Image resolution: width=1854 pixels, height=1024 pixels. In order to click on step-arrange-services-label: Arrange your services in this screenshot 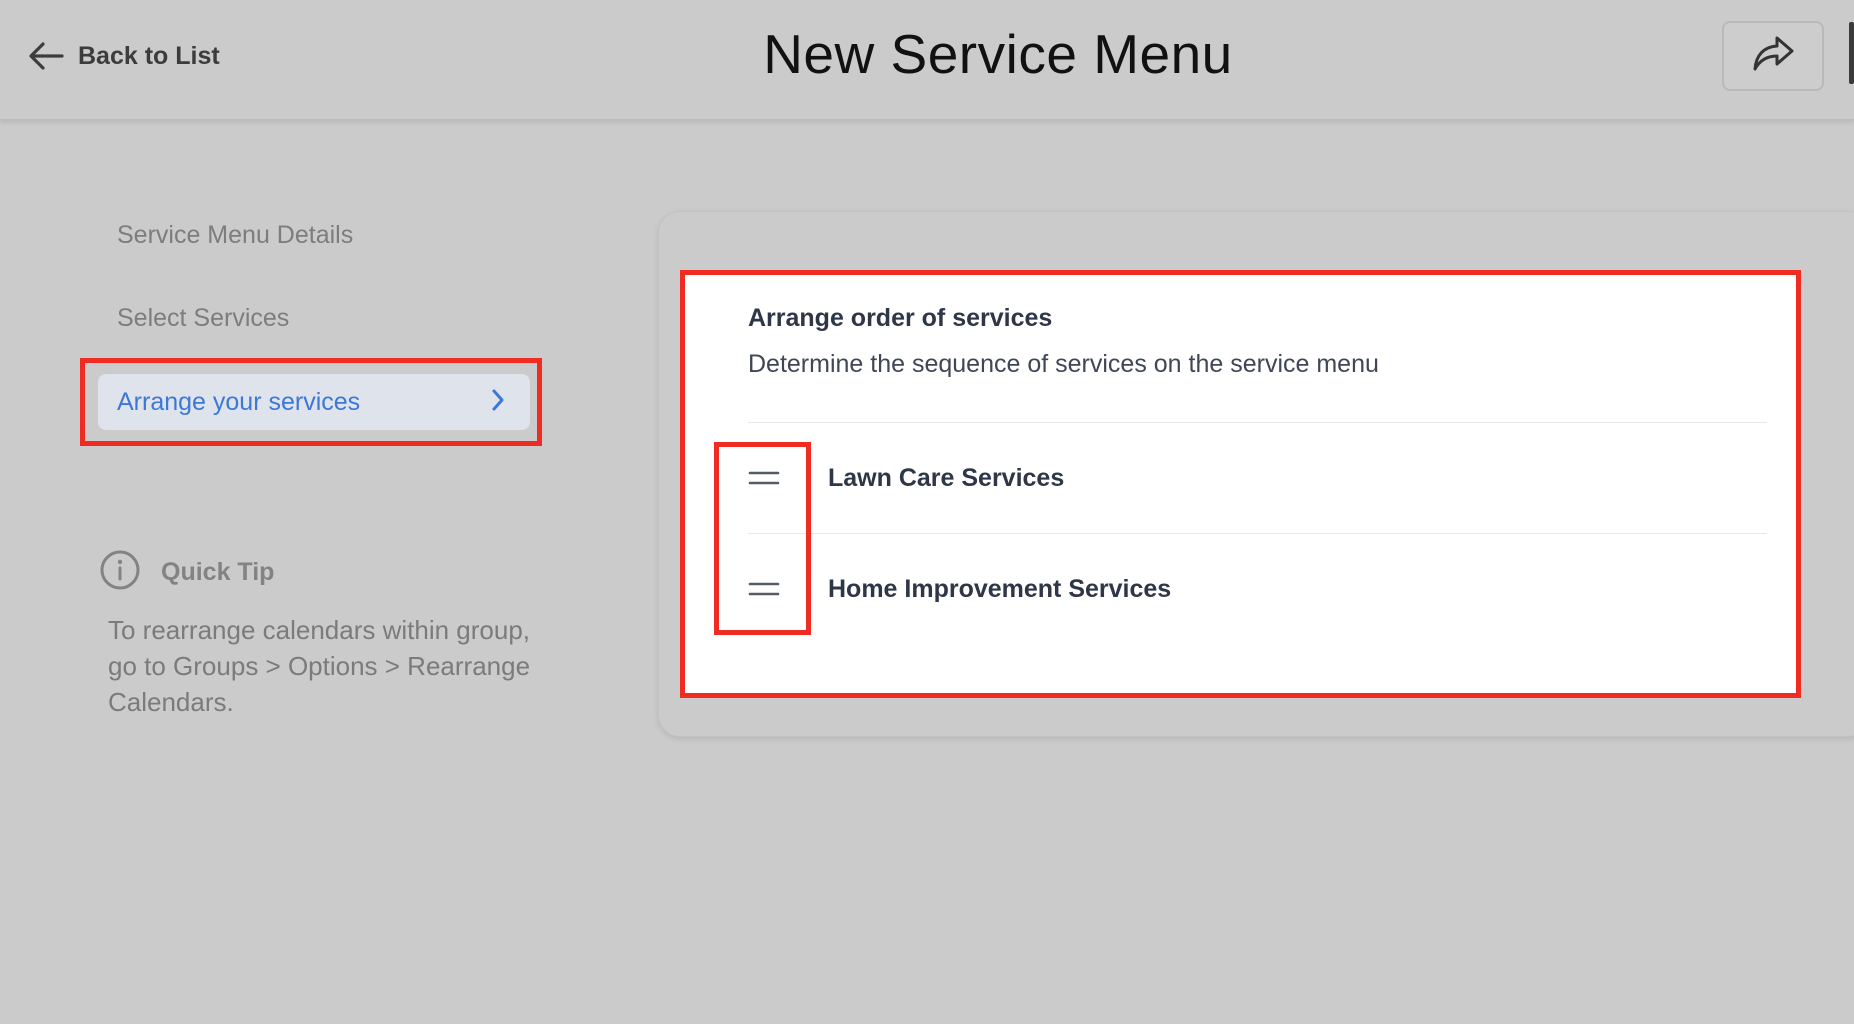, I will do `click(239, 401)`.